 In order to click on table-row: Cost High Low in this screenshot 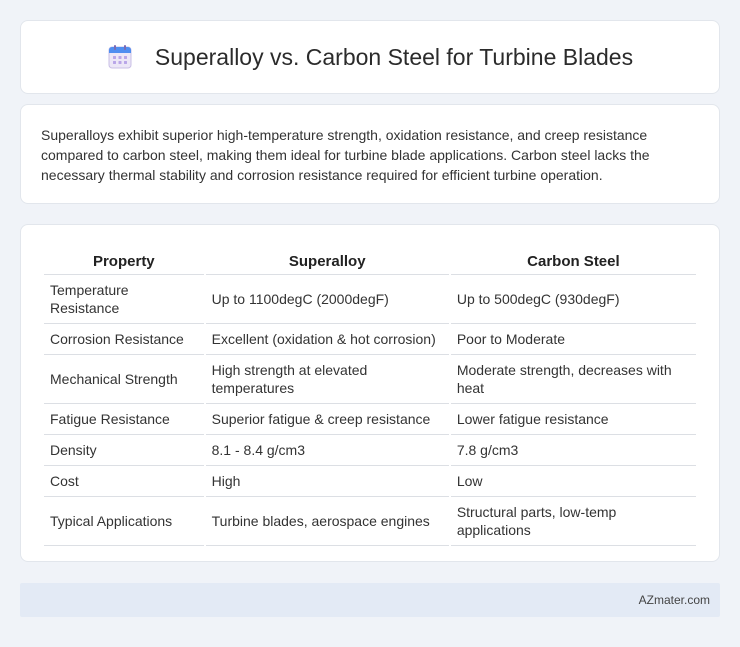, I will do `click(370, 481)`.